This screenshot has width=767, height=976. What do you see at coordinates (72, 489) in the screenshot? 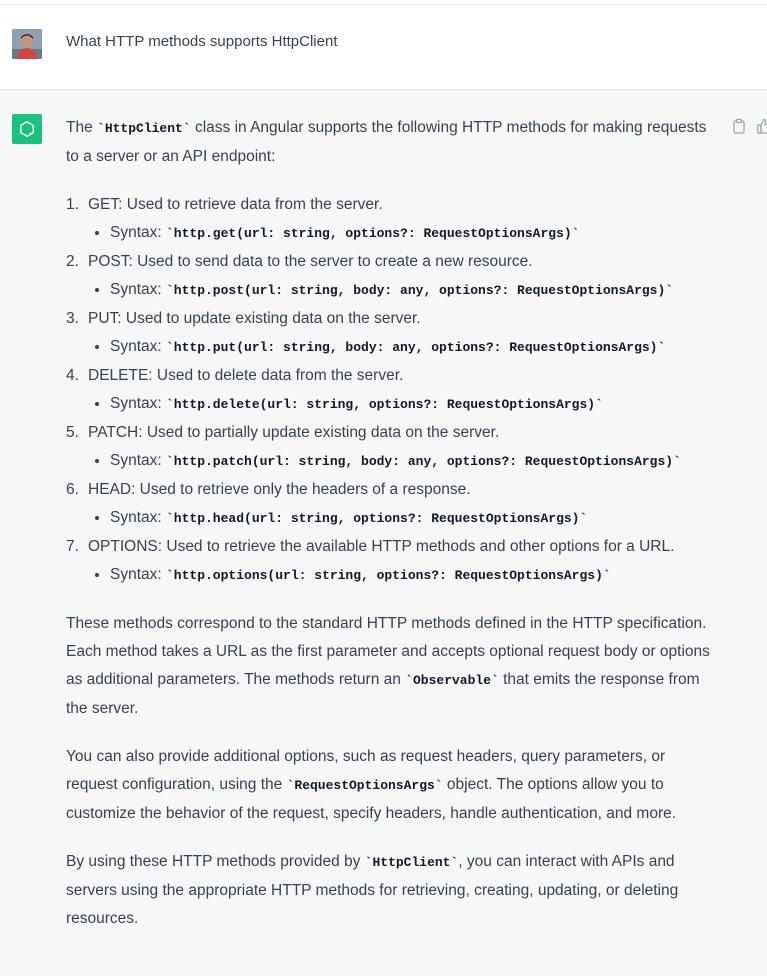
I see `list-number: 6.` at bounding box center [72, 489].